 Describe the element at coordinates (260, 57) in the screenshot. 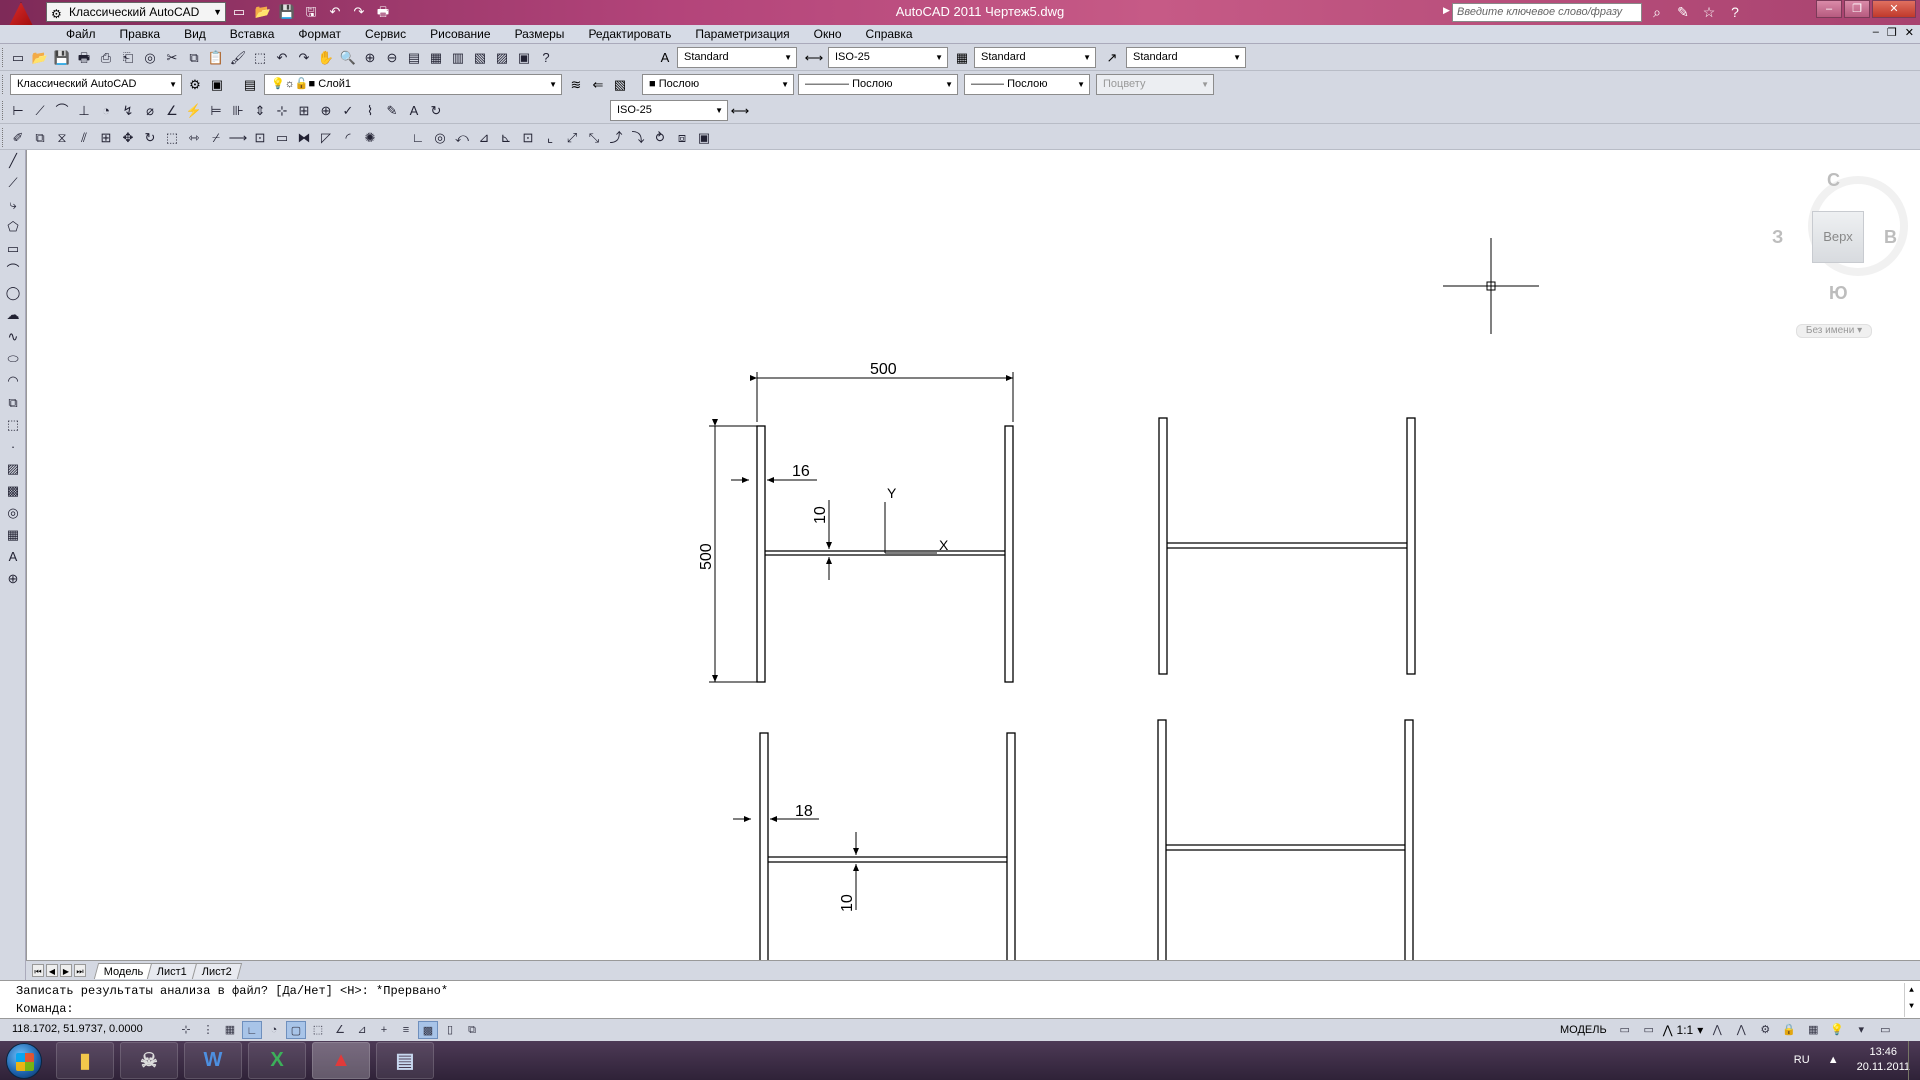

I see `block-editor-icon: ⬚` at that location.